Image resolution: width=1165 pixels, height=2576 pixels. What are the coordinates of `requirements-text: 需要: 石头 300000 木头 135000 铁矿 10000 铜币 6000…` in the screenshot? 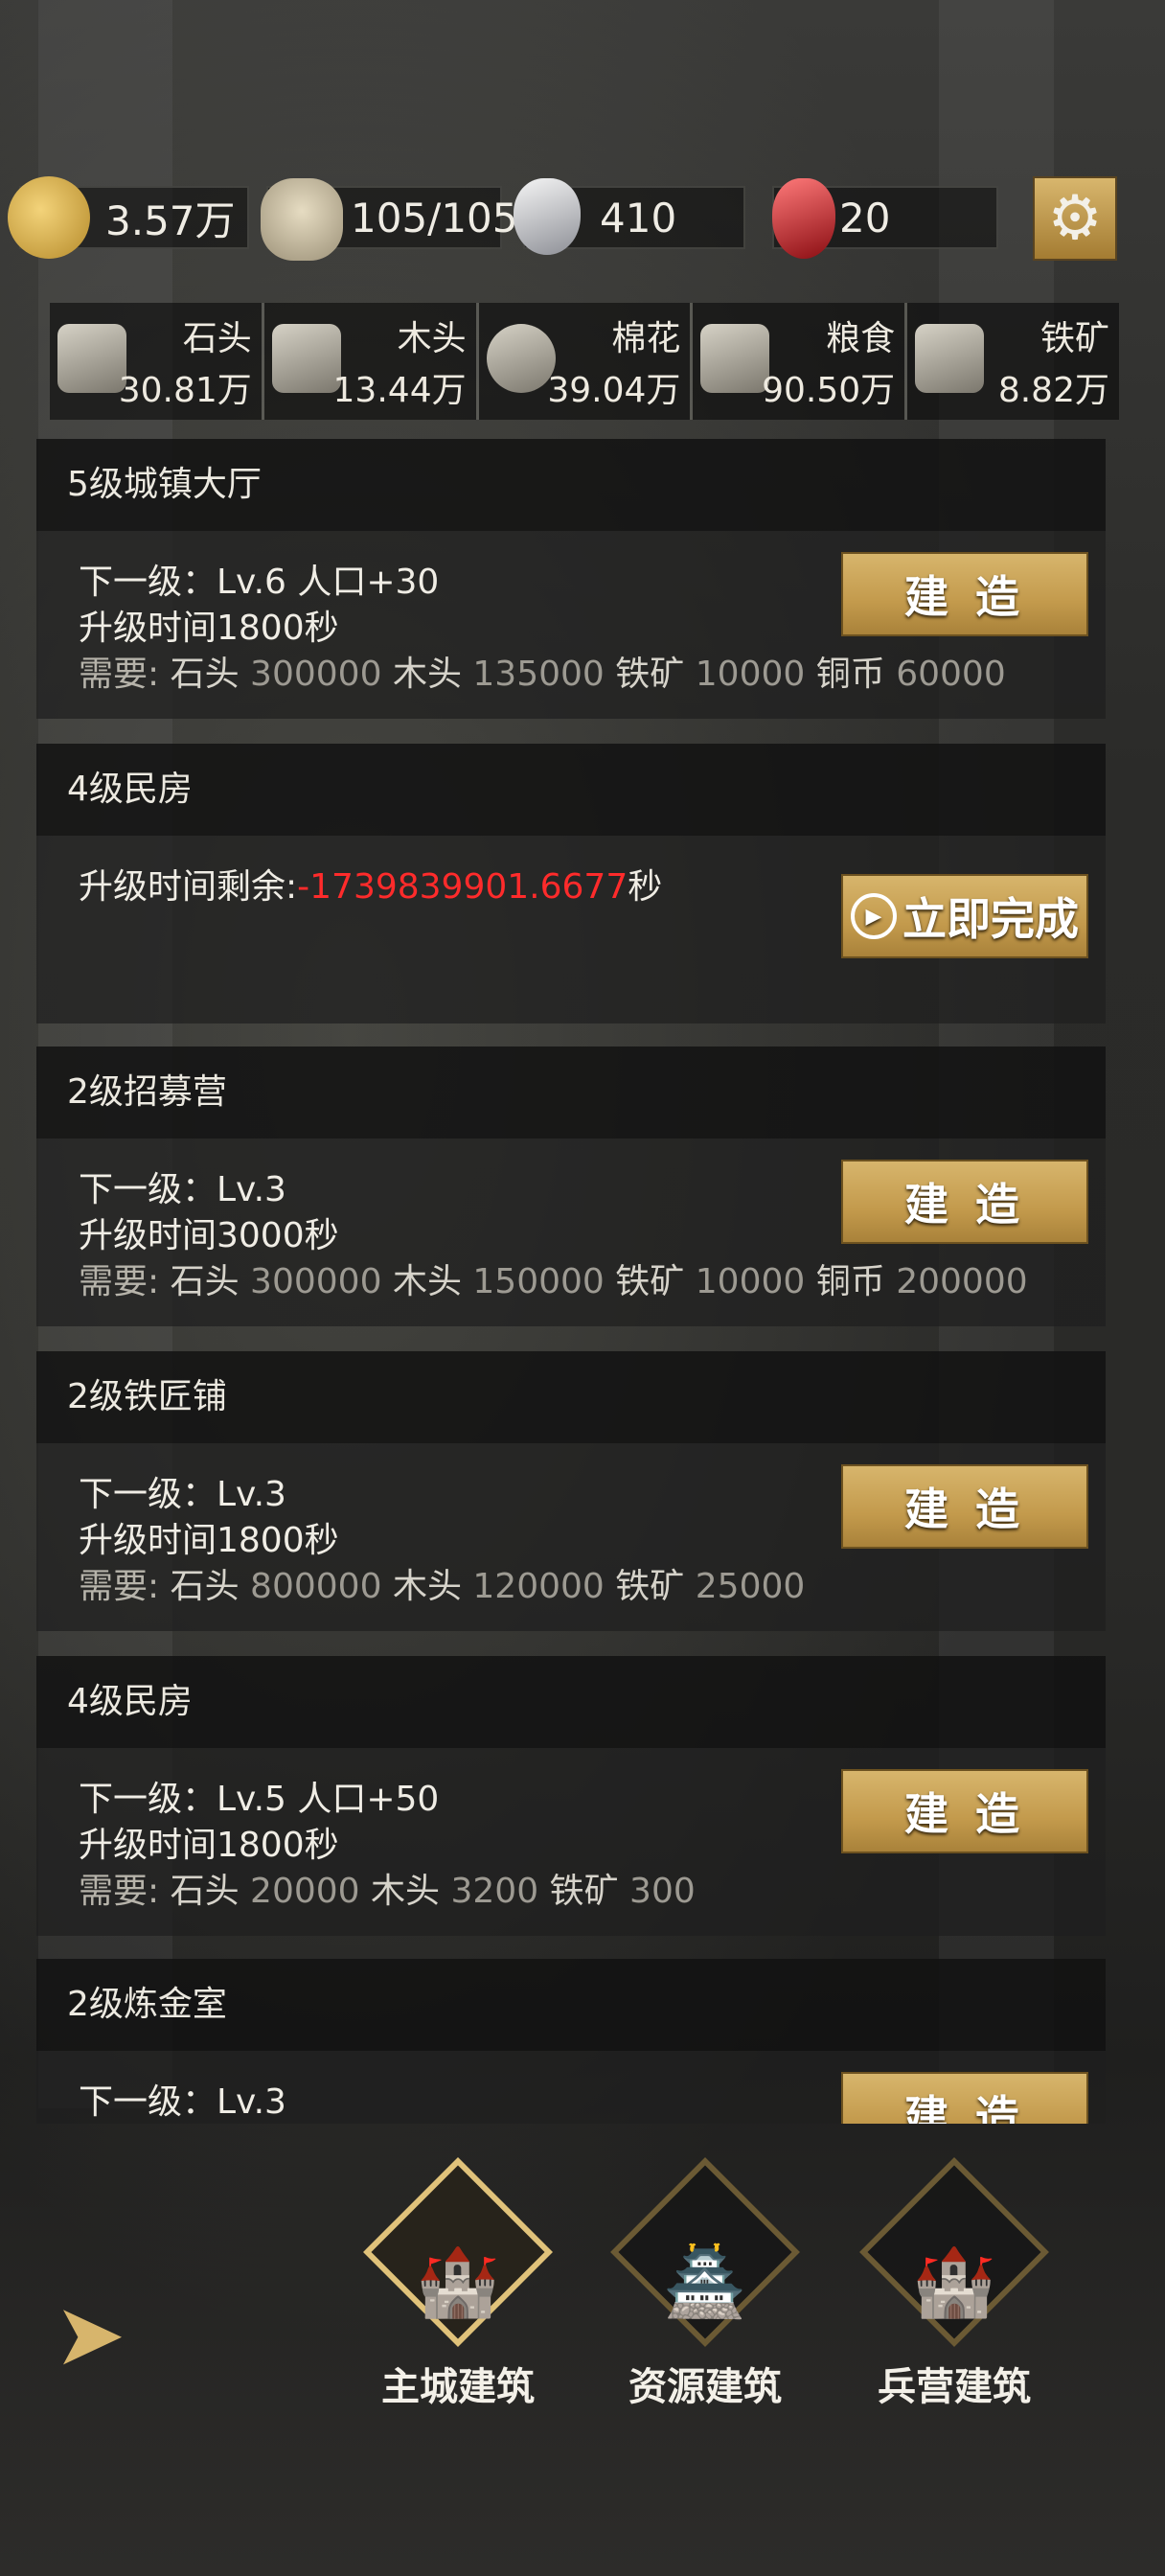 It's located at (543, 671).